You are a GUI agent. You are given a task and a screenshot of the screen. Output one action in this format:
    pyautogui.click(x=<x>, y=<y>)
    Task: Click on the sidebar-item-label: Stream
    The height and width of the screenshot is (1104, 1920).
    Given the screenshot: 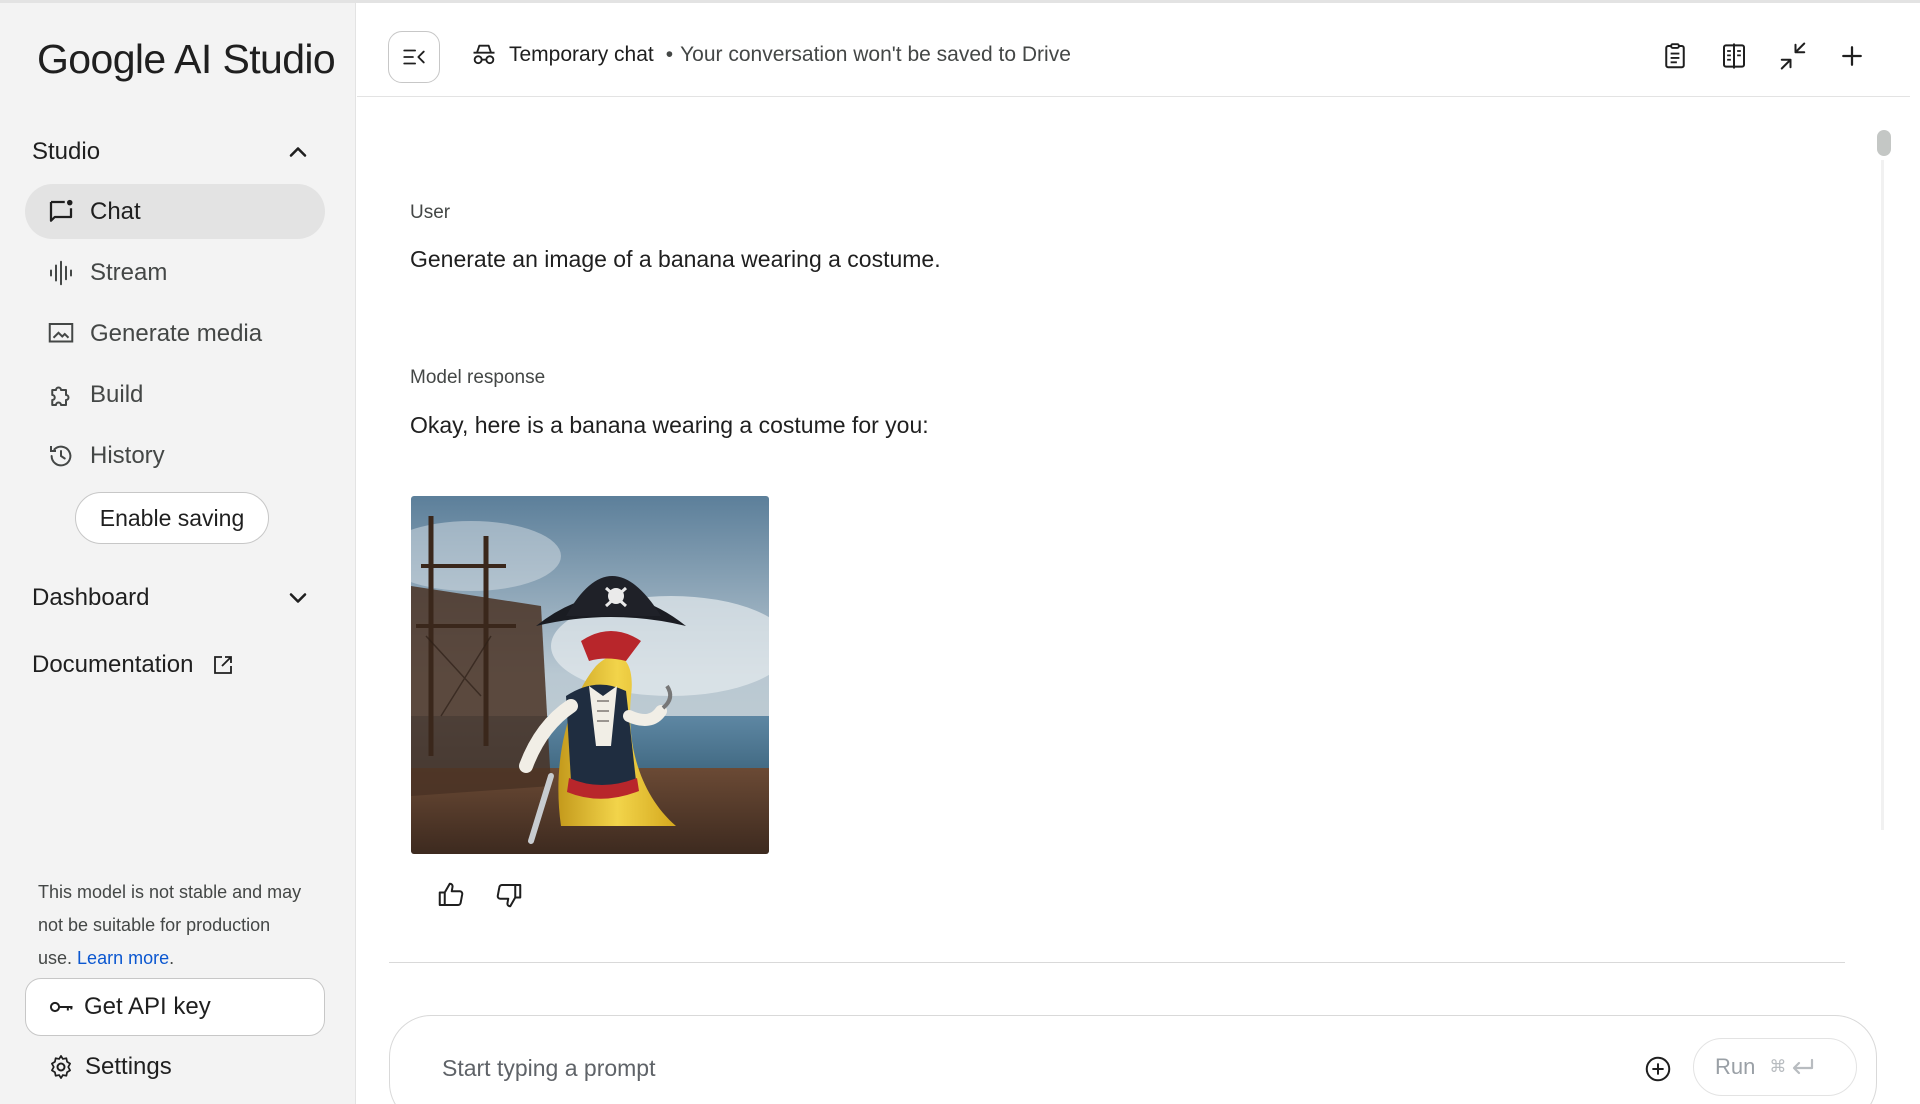 What is the action you would take?
    pyautogui.click(x=129, y=272)
    